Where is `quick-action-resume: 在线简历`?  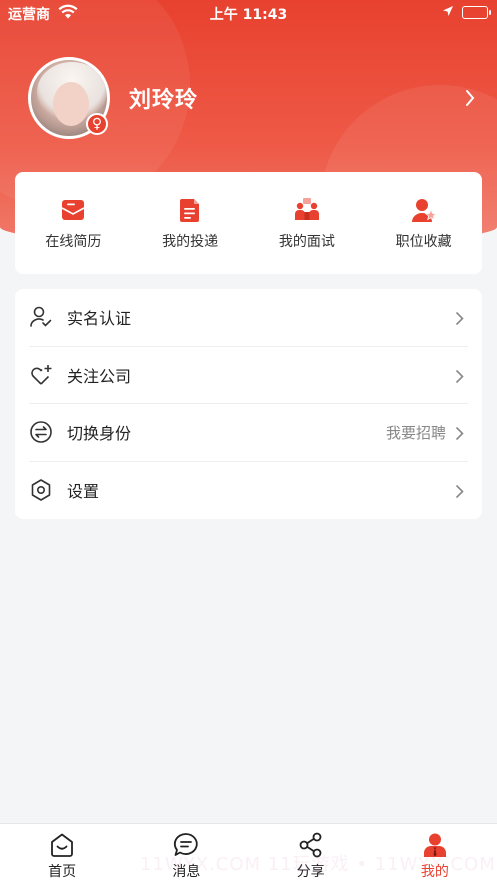
quick-action-resume: 在线简历 is located at coordinates (73, 223).